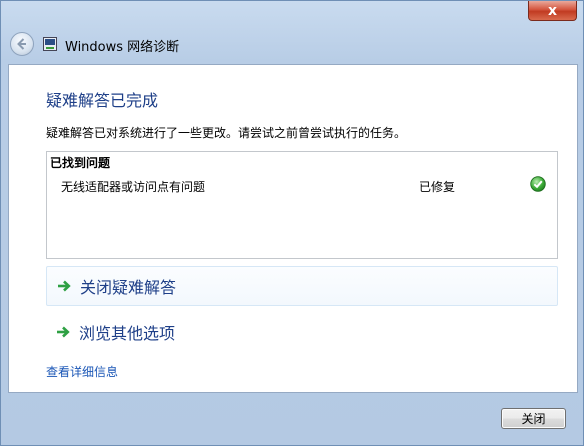 Image resolution: width=584 pixels, height=446 pixels. I want to click on back-arrow-icon, so click(21, 44).